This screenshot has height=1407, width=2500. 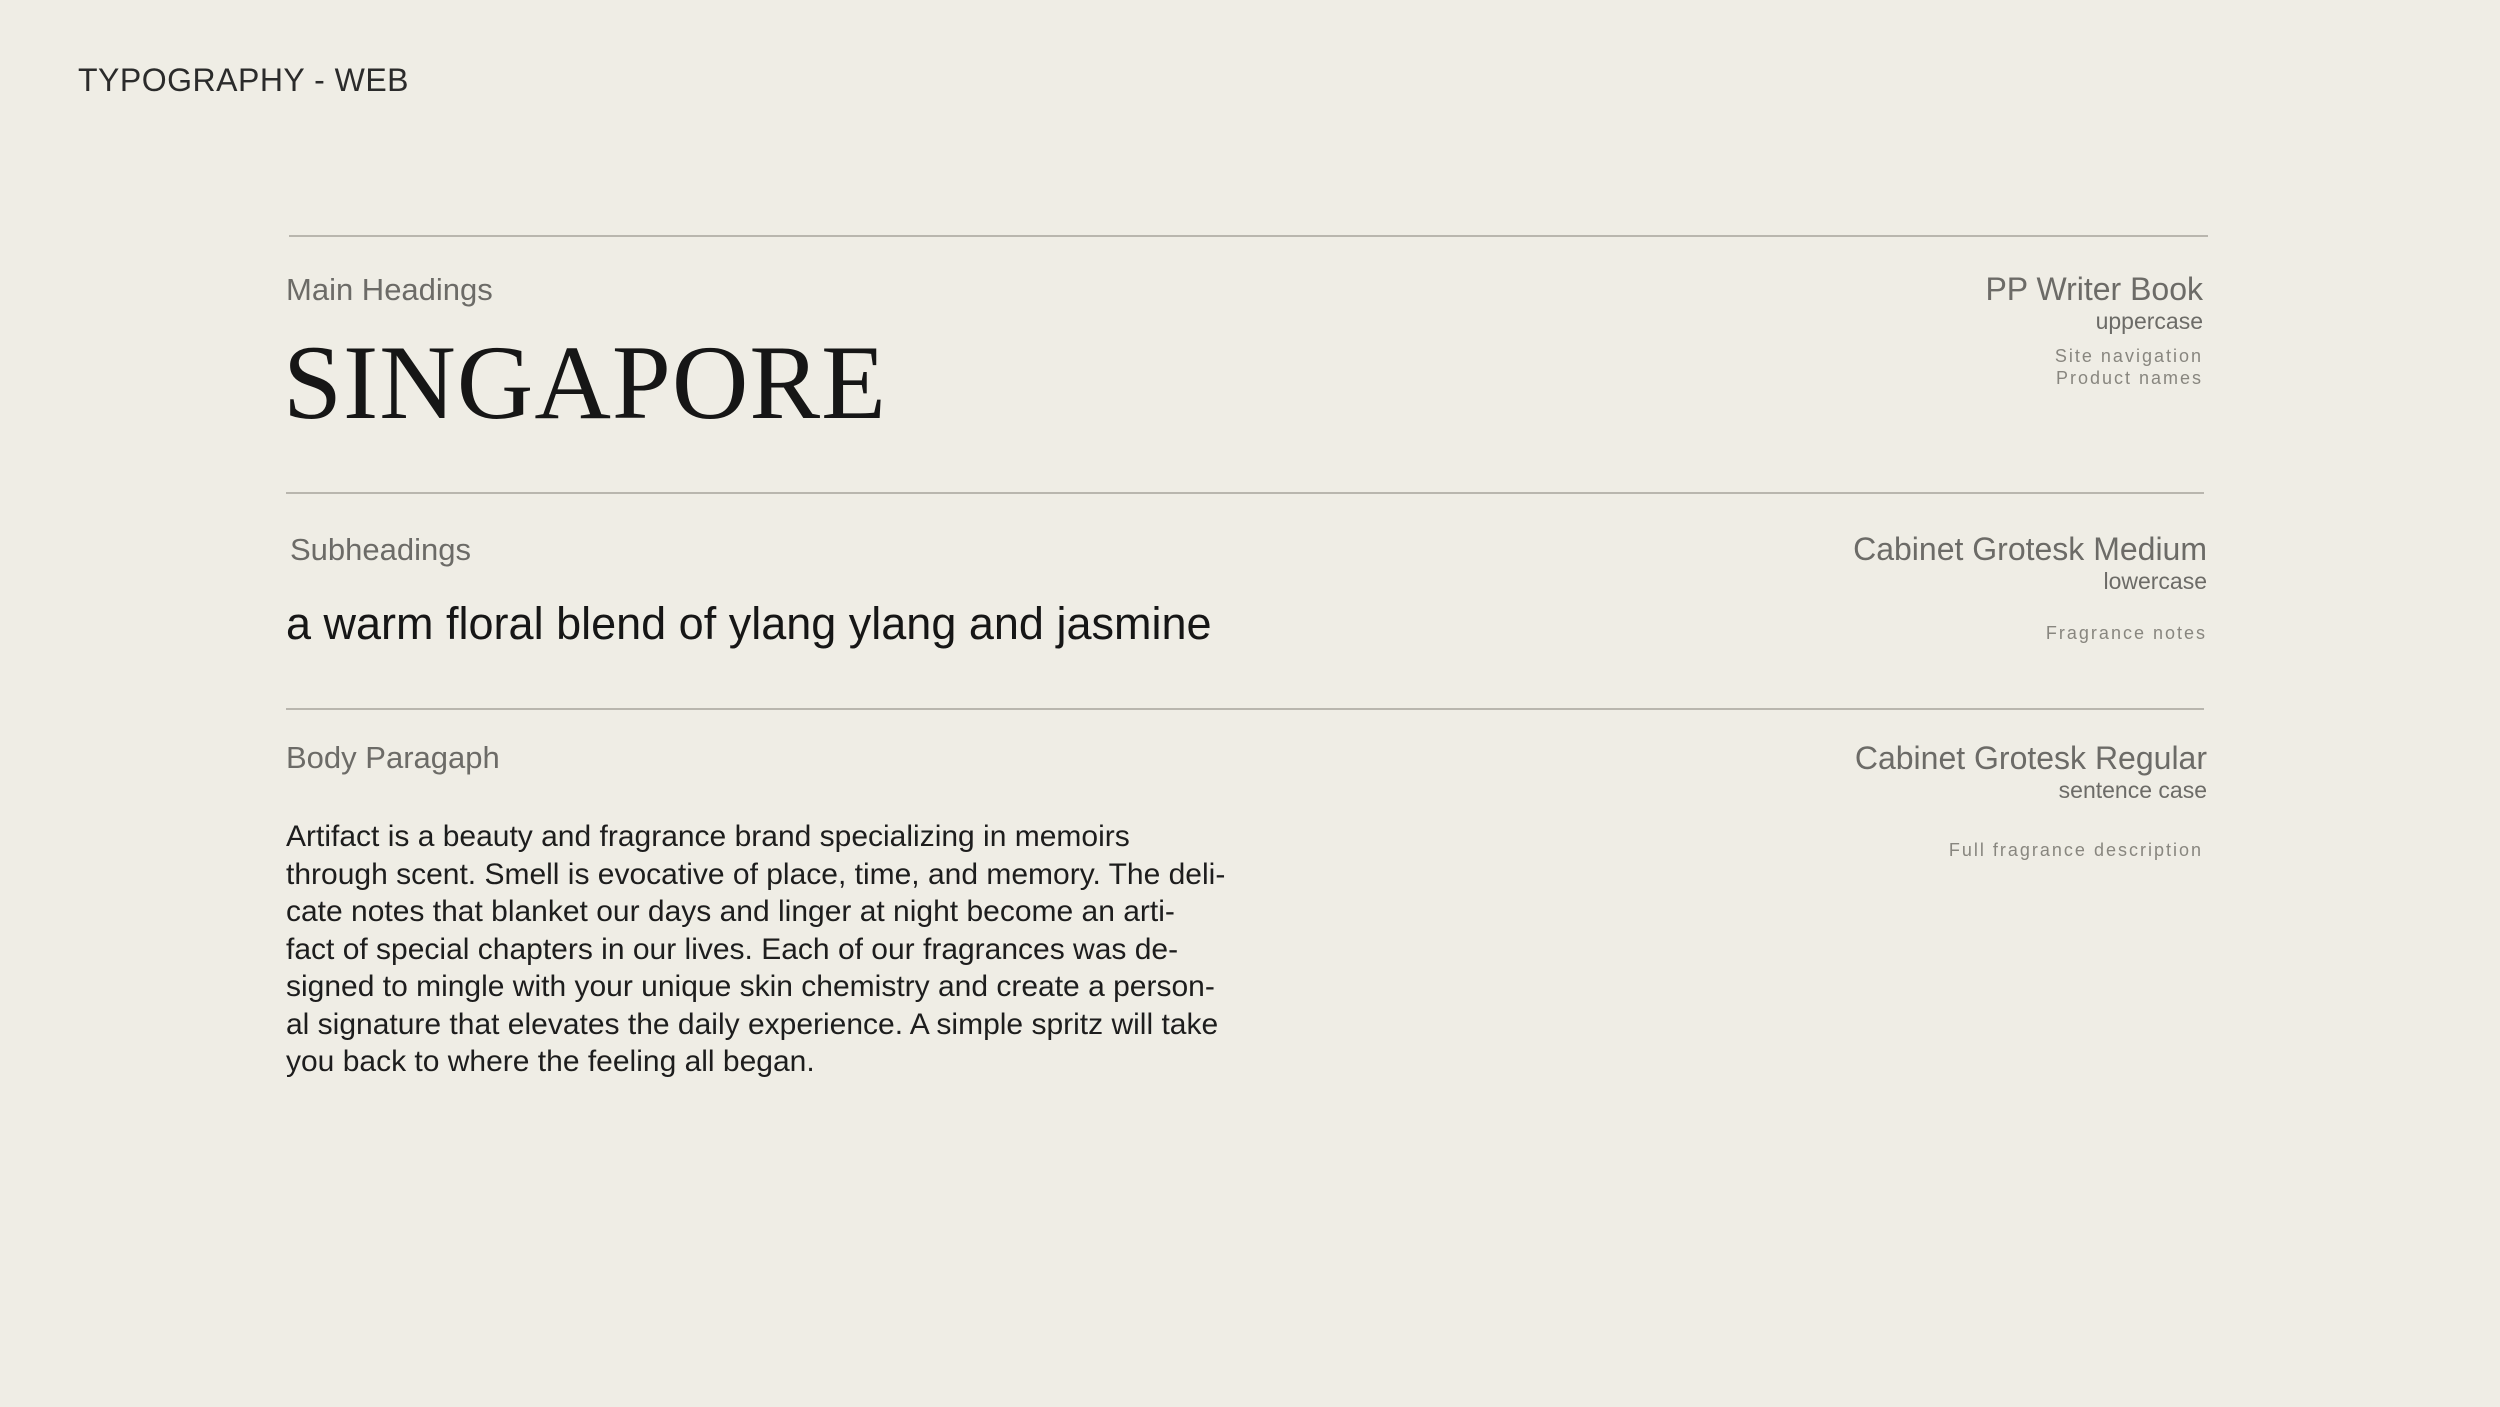 I want to click on page-title: TYPOGRAPHY - WEB, so click(x=244, y=80).